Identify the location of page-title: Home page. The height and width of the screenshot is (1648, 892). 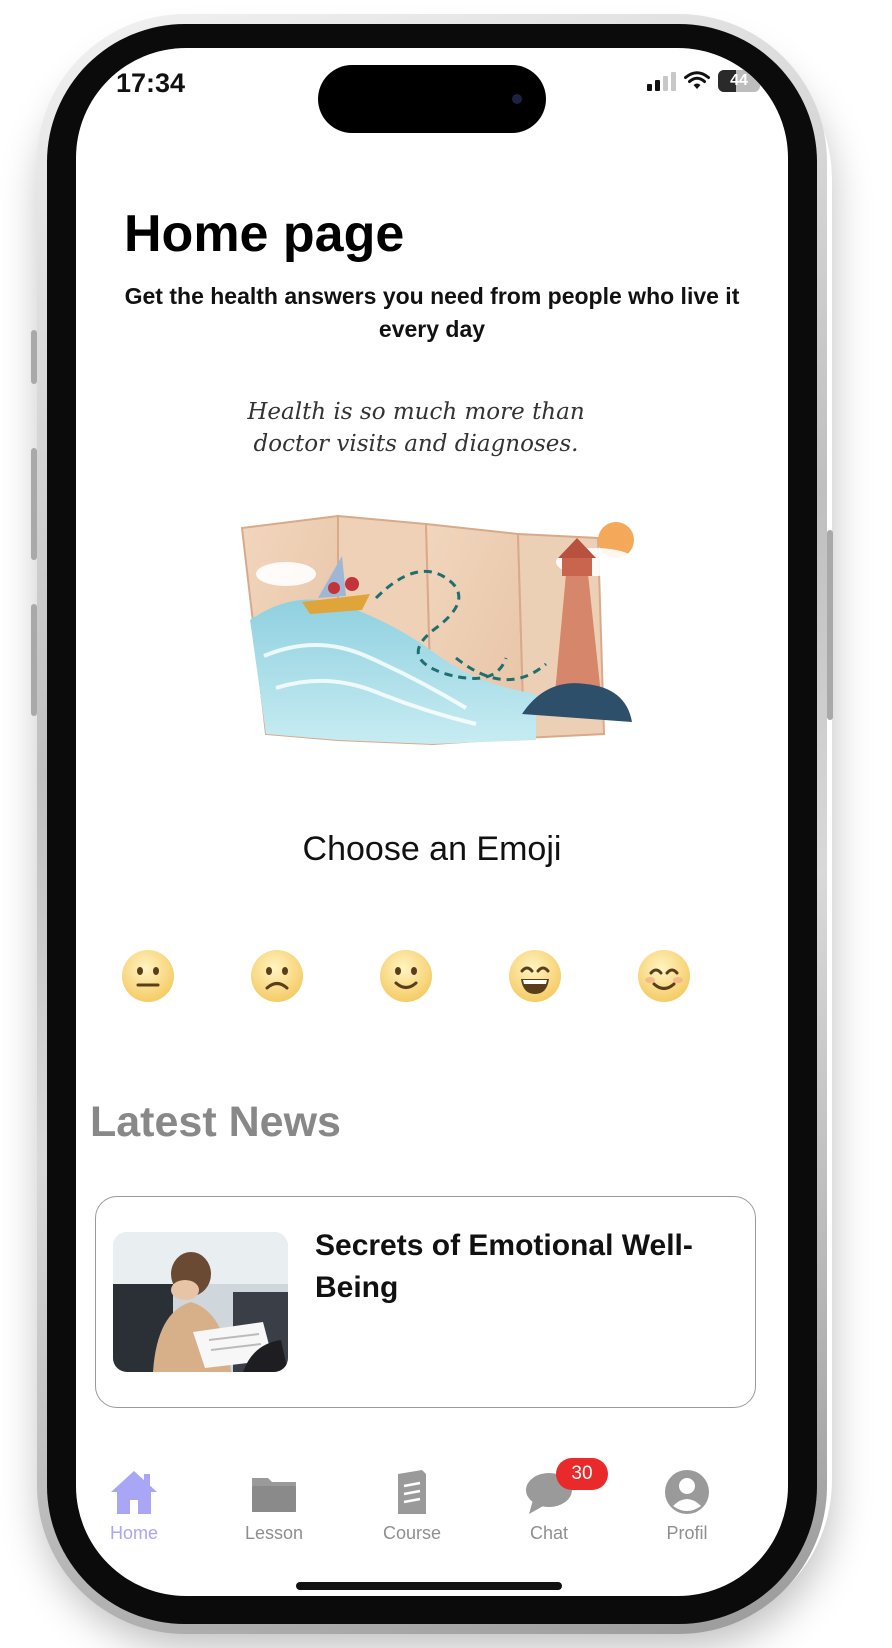
(264, 234).